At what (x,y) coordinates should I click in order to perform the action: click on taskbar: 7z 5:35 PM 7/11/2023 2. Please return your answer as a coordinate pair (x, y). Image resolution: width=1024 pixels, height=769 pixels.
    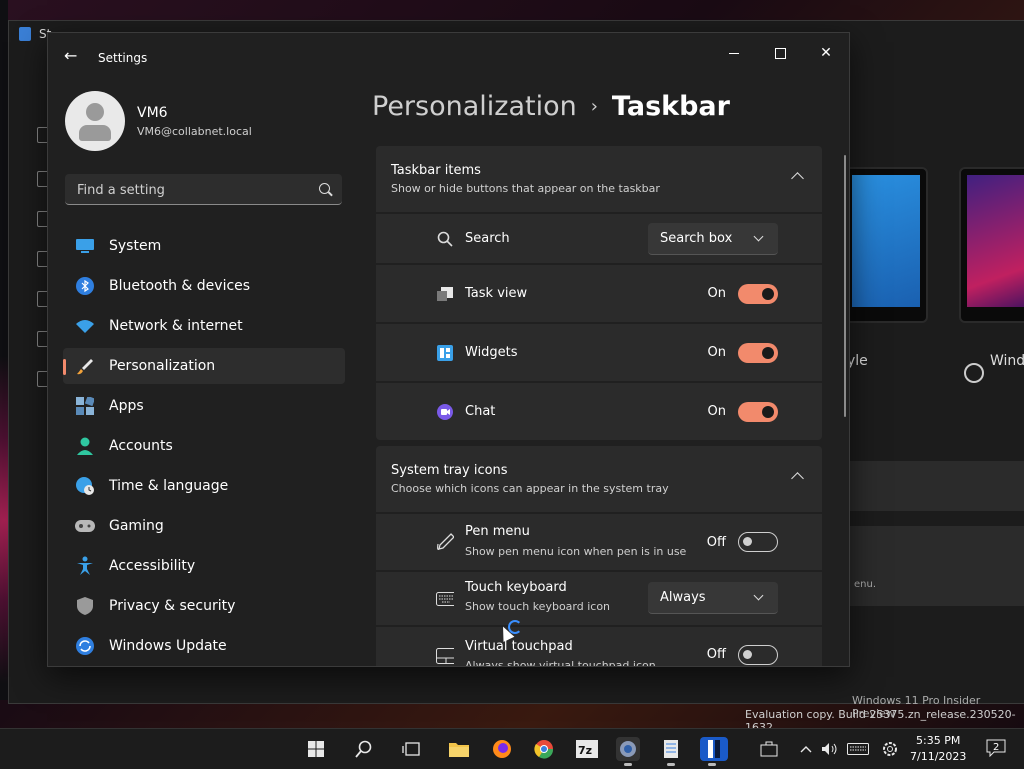
    Looking at the image, I should click on (512, 748).